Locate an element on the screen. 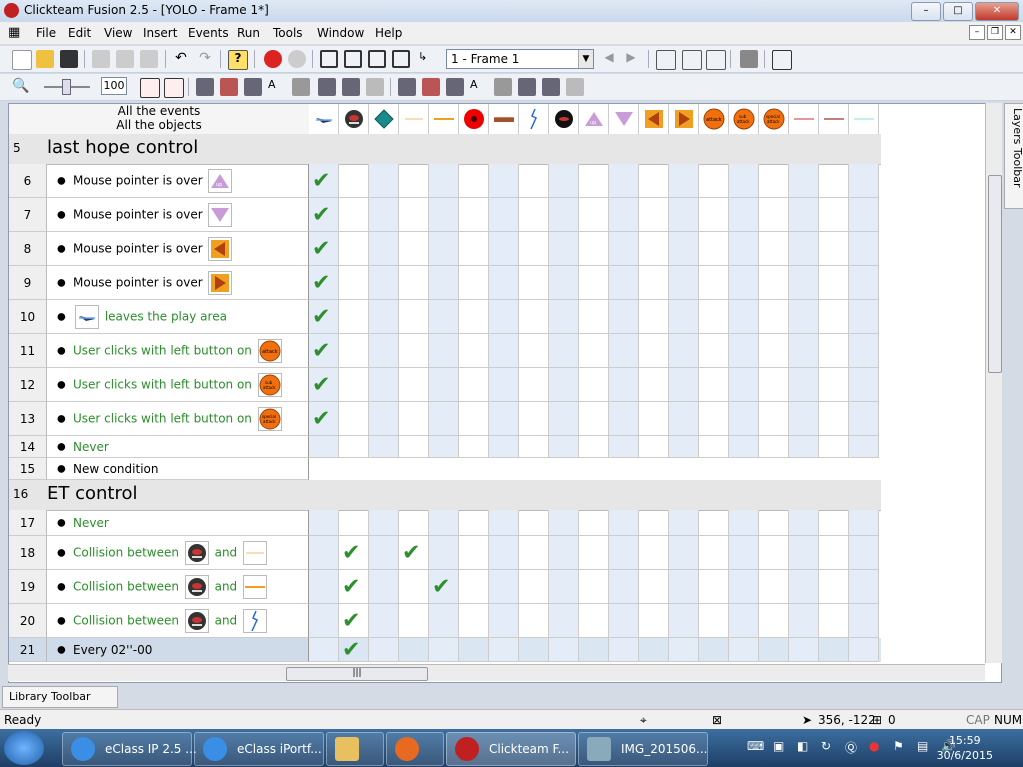 The height and width of the screenshot is (767, 1023). event-editor-icon is located at coordinates (377, 59).